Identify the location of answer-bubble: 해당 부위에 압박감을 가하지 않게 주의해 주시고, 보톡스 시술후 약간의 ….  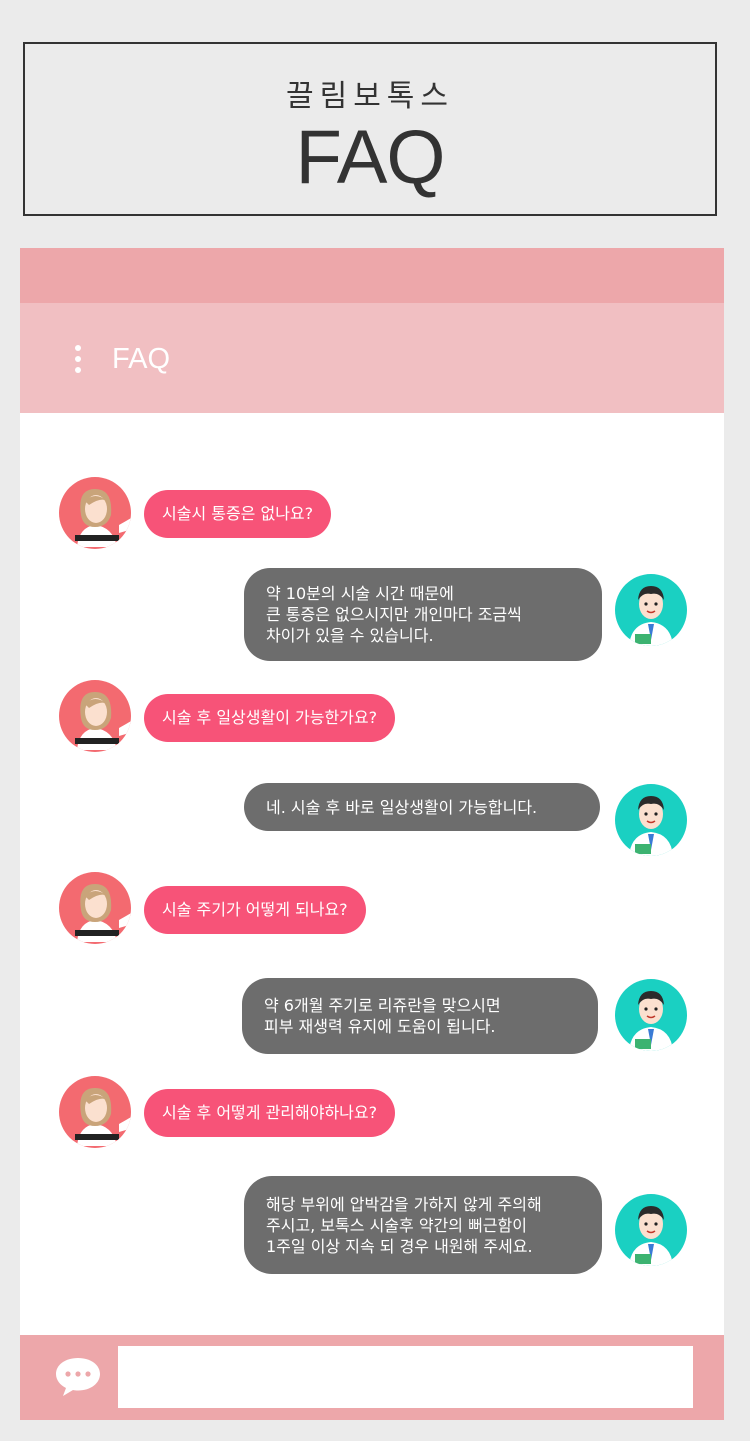
(423, 1225).